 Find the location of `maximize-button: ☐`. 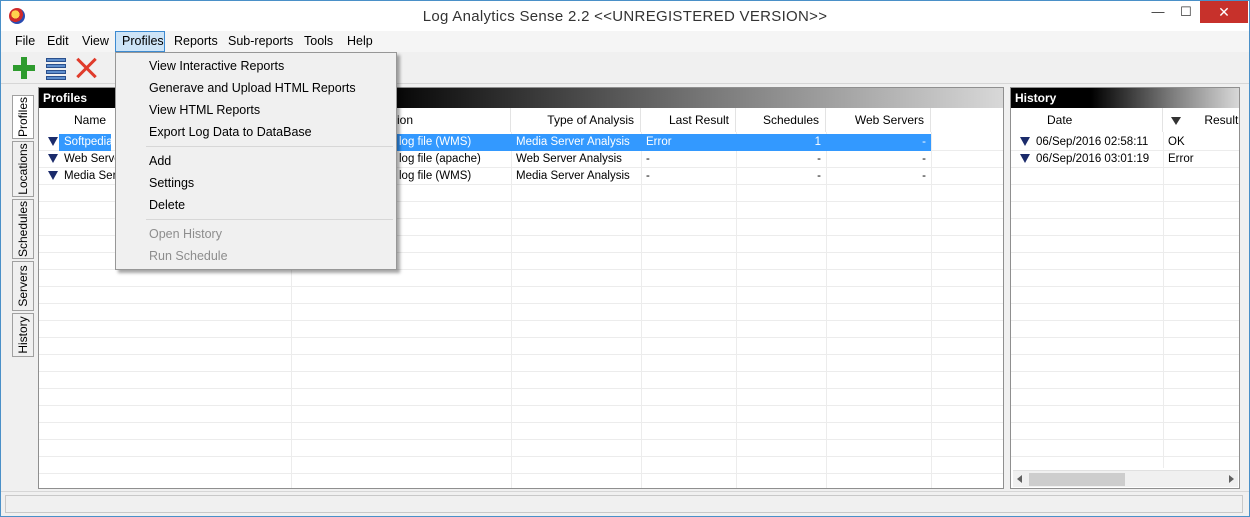

maximize-button: ☐ is located at coordinates (1186, 12).